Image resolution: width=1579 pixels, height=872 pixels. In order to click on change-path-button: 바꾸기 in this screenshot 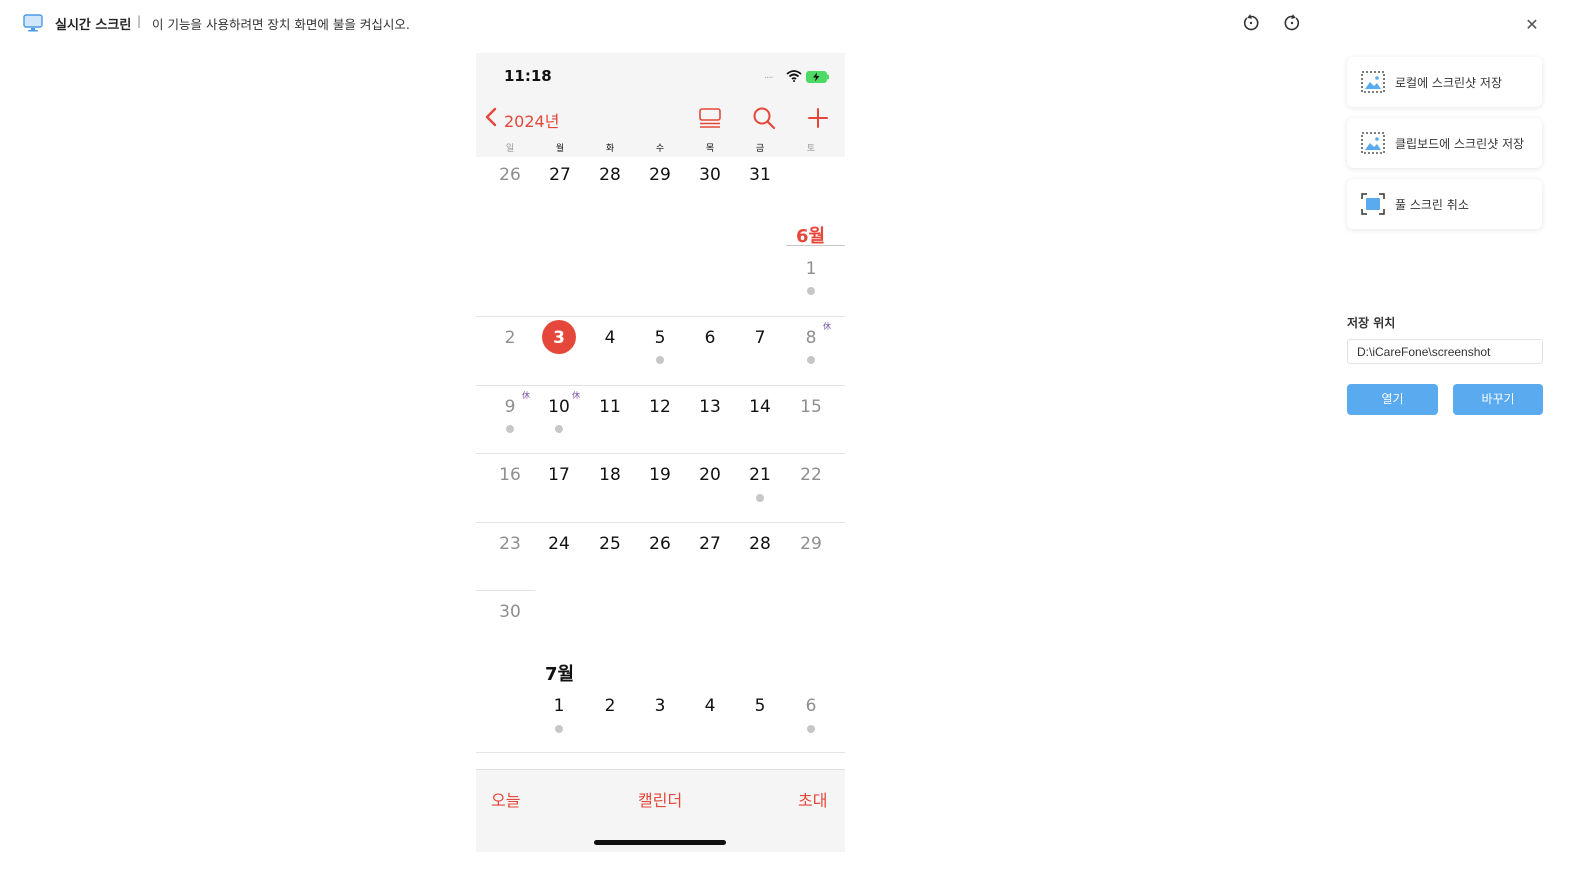, I will do `click(1498, 399)`.